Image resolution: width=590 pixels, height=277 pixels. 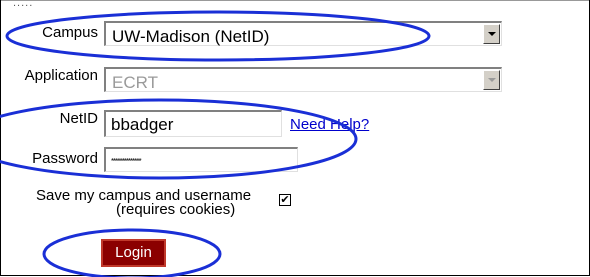 What do you see at coordinates (303, 33) in the screenshot?
I see `campus-select: UW-Madison (NetID)` at bounding box center [303, 33].